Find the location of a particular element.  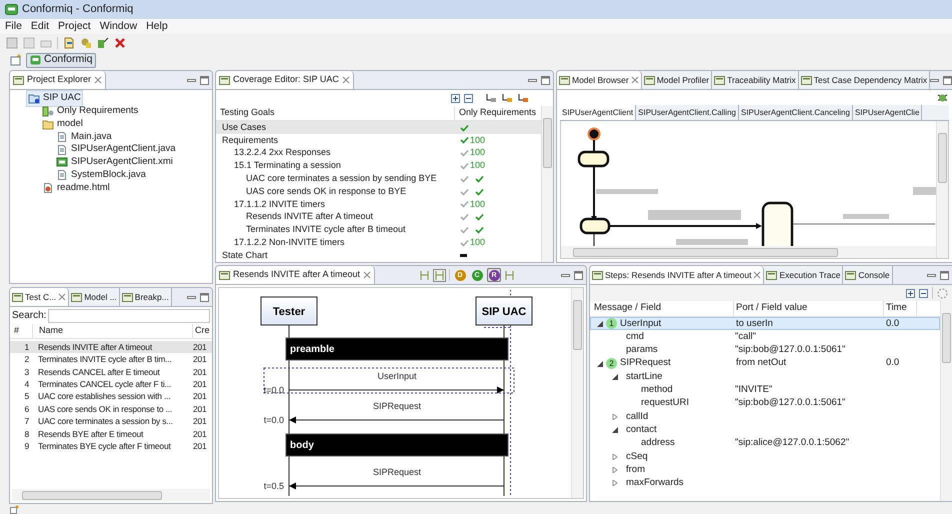

column-header: Message / Field is located at coordinates (661, 308).